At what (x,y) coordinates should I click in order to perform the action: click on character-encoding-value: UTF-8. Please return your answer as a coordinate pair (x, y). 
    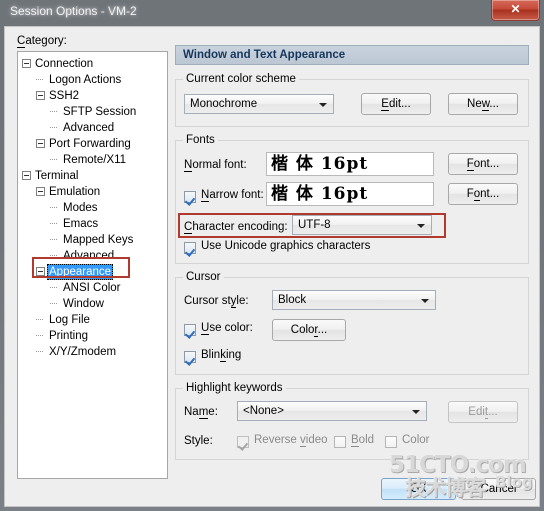
    Looking at the image, I should click on (314, 225).